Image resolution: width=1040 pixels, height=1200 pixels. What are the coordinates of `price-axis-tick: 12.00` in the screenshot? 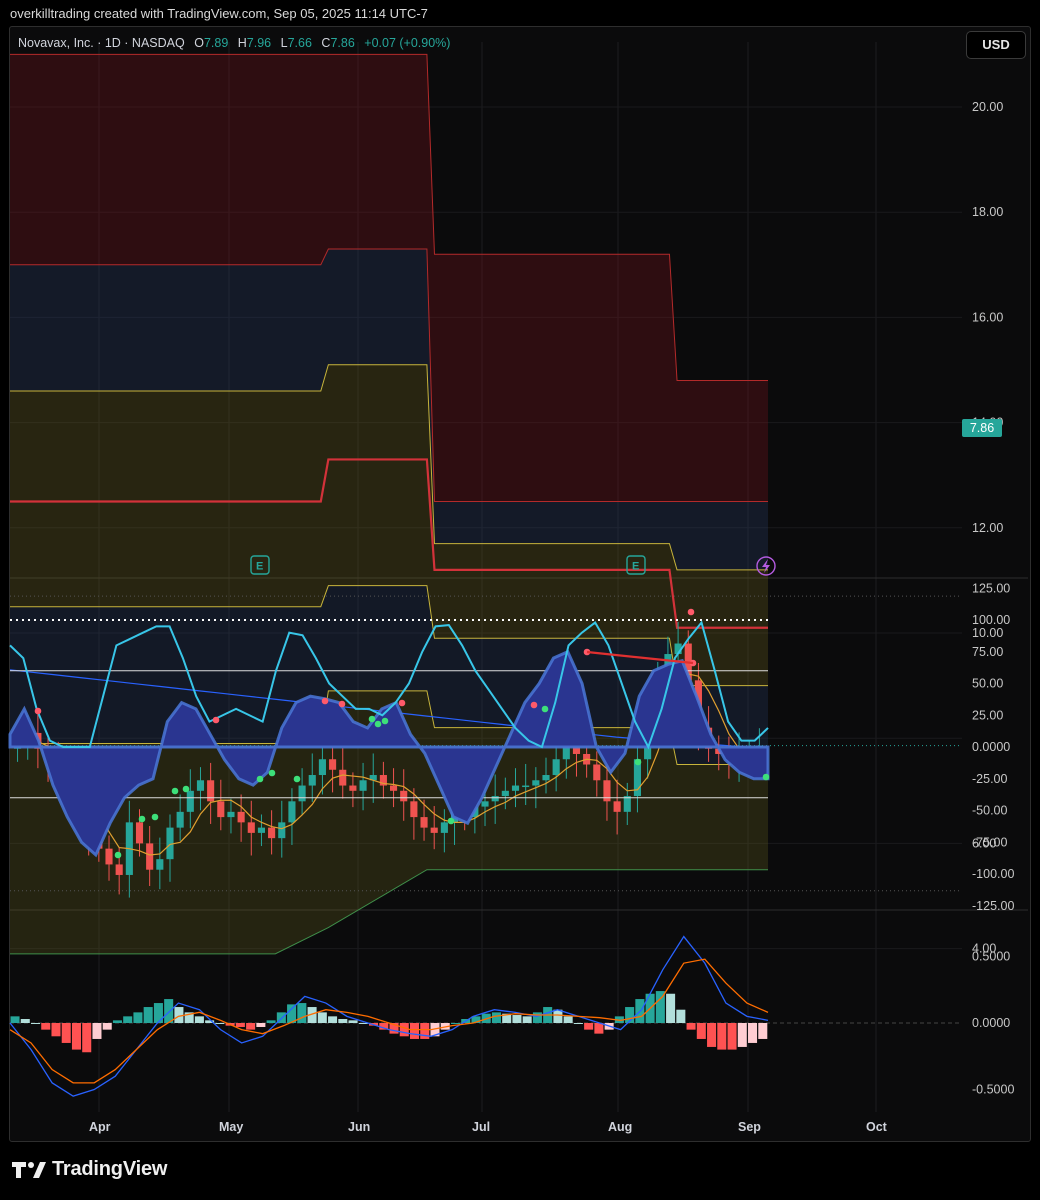 It's located at (987, 528).